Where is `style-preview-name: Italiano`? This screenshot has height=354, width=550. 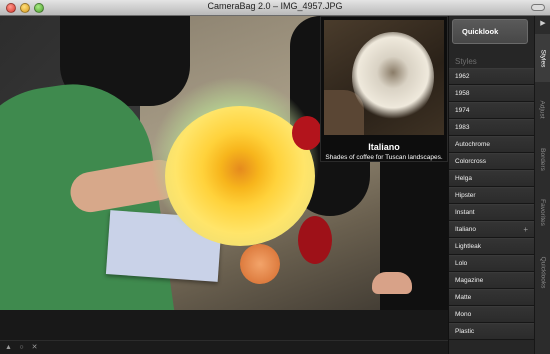
style-preview-name: Italiano is located at coordinates (384, 147).